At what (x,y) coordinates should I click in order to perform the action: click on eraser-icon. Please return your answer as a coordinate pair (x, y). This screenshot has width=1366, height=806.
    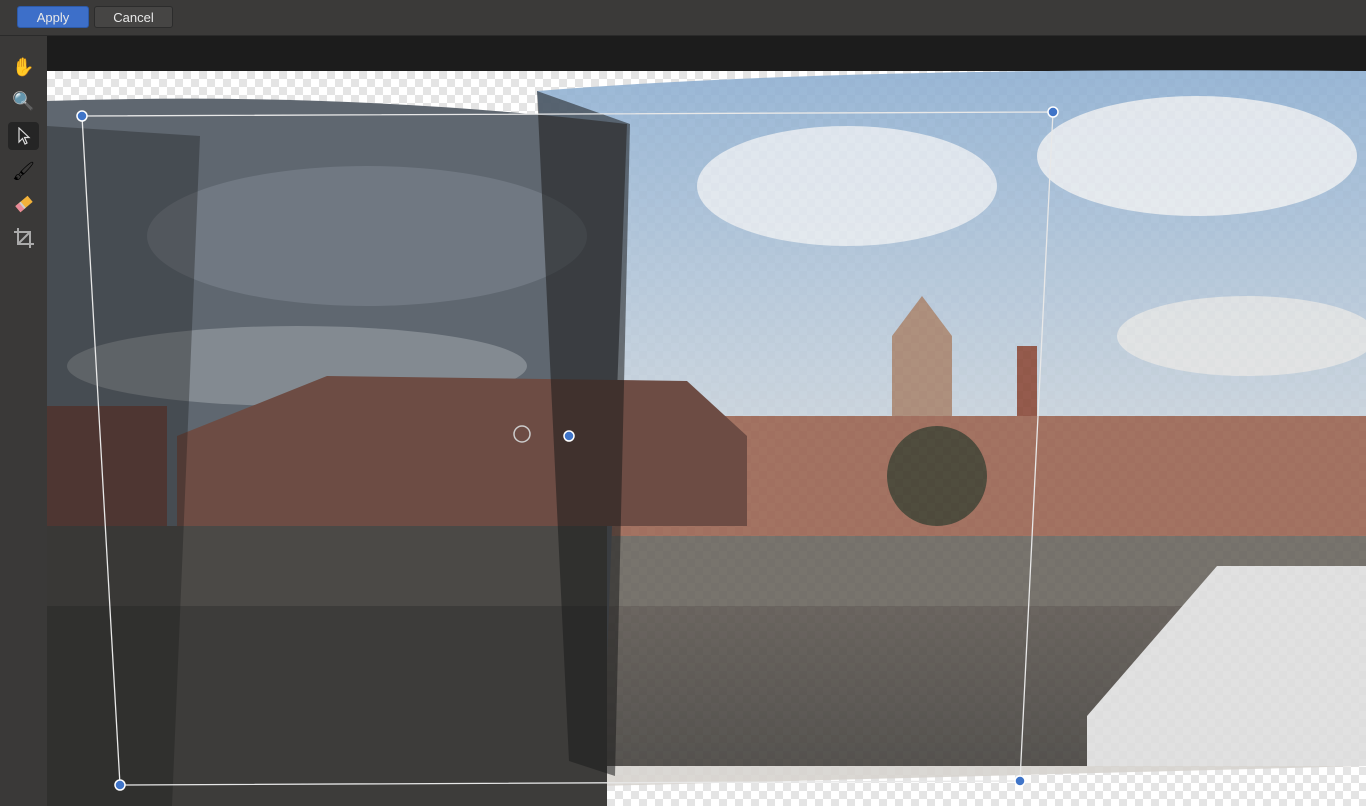
    Looking at the image, I should click on (23, 204).